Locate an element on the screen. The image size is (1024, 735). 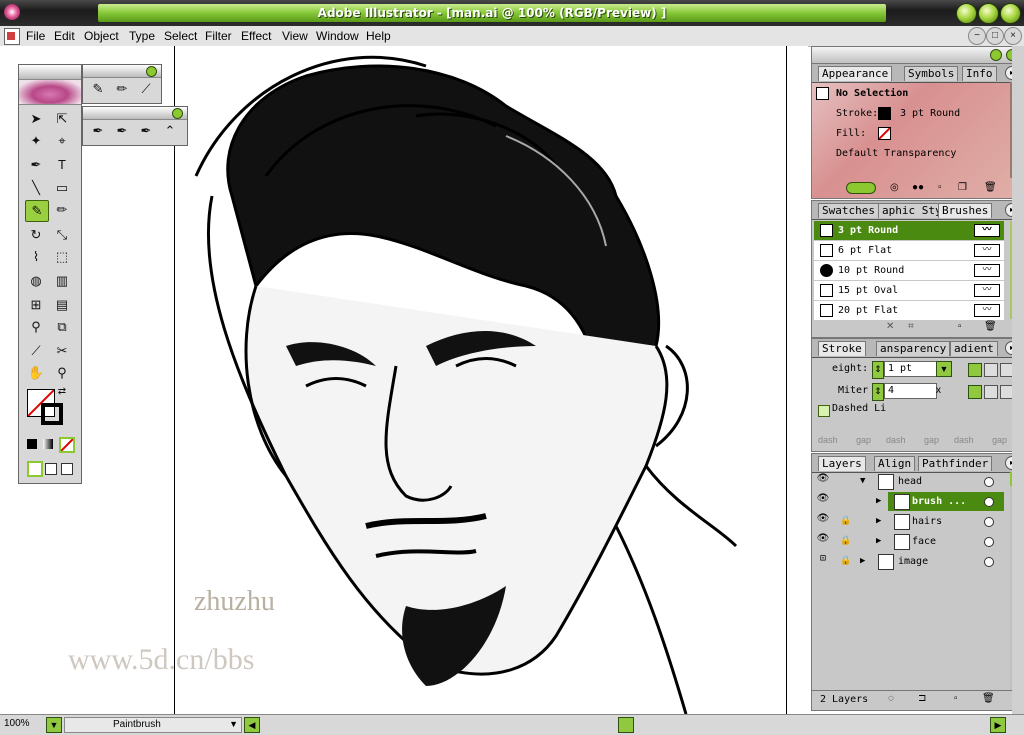
tab-pathfinder: Pathfinder is located at coordinates (955, 463).